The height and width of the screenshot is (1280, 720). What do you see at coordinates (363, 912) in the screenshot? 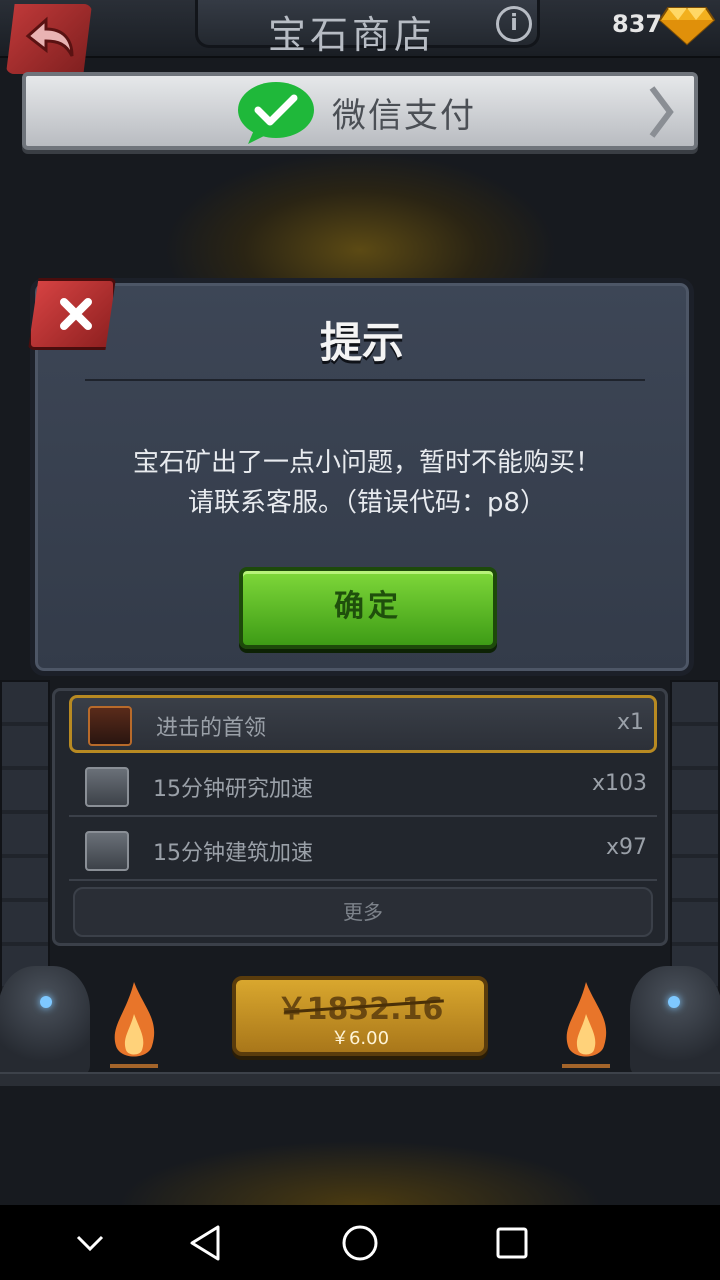
I see `more-button: 更多` at bounding box center [363, 912].